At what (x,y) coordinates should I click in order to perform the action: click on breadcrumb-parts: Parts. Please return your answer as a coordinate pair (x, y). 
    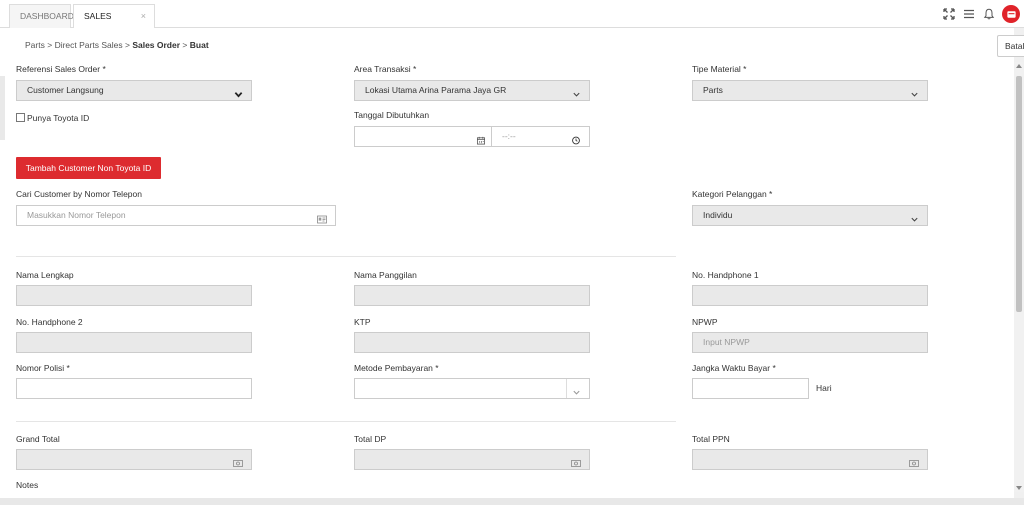
    Looking at the image, I should click on (35, 45).